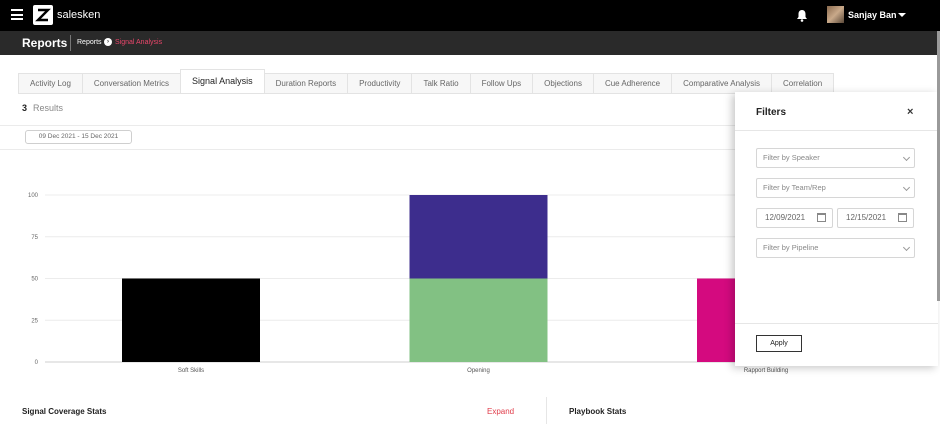 This screenshot has height=424, width=940. What do you see at coordinates (17, 14) in the screenshot?
I see `menu-icon` at bounding box center [17, 14].